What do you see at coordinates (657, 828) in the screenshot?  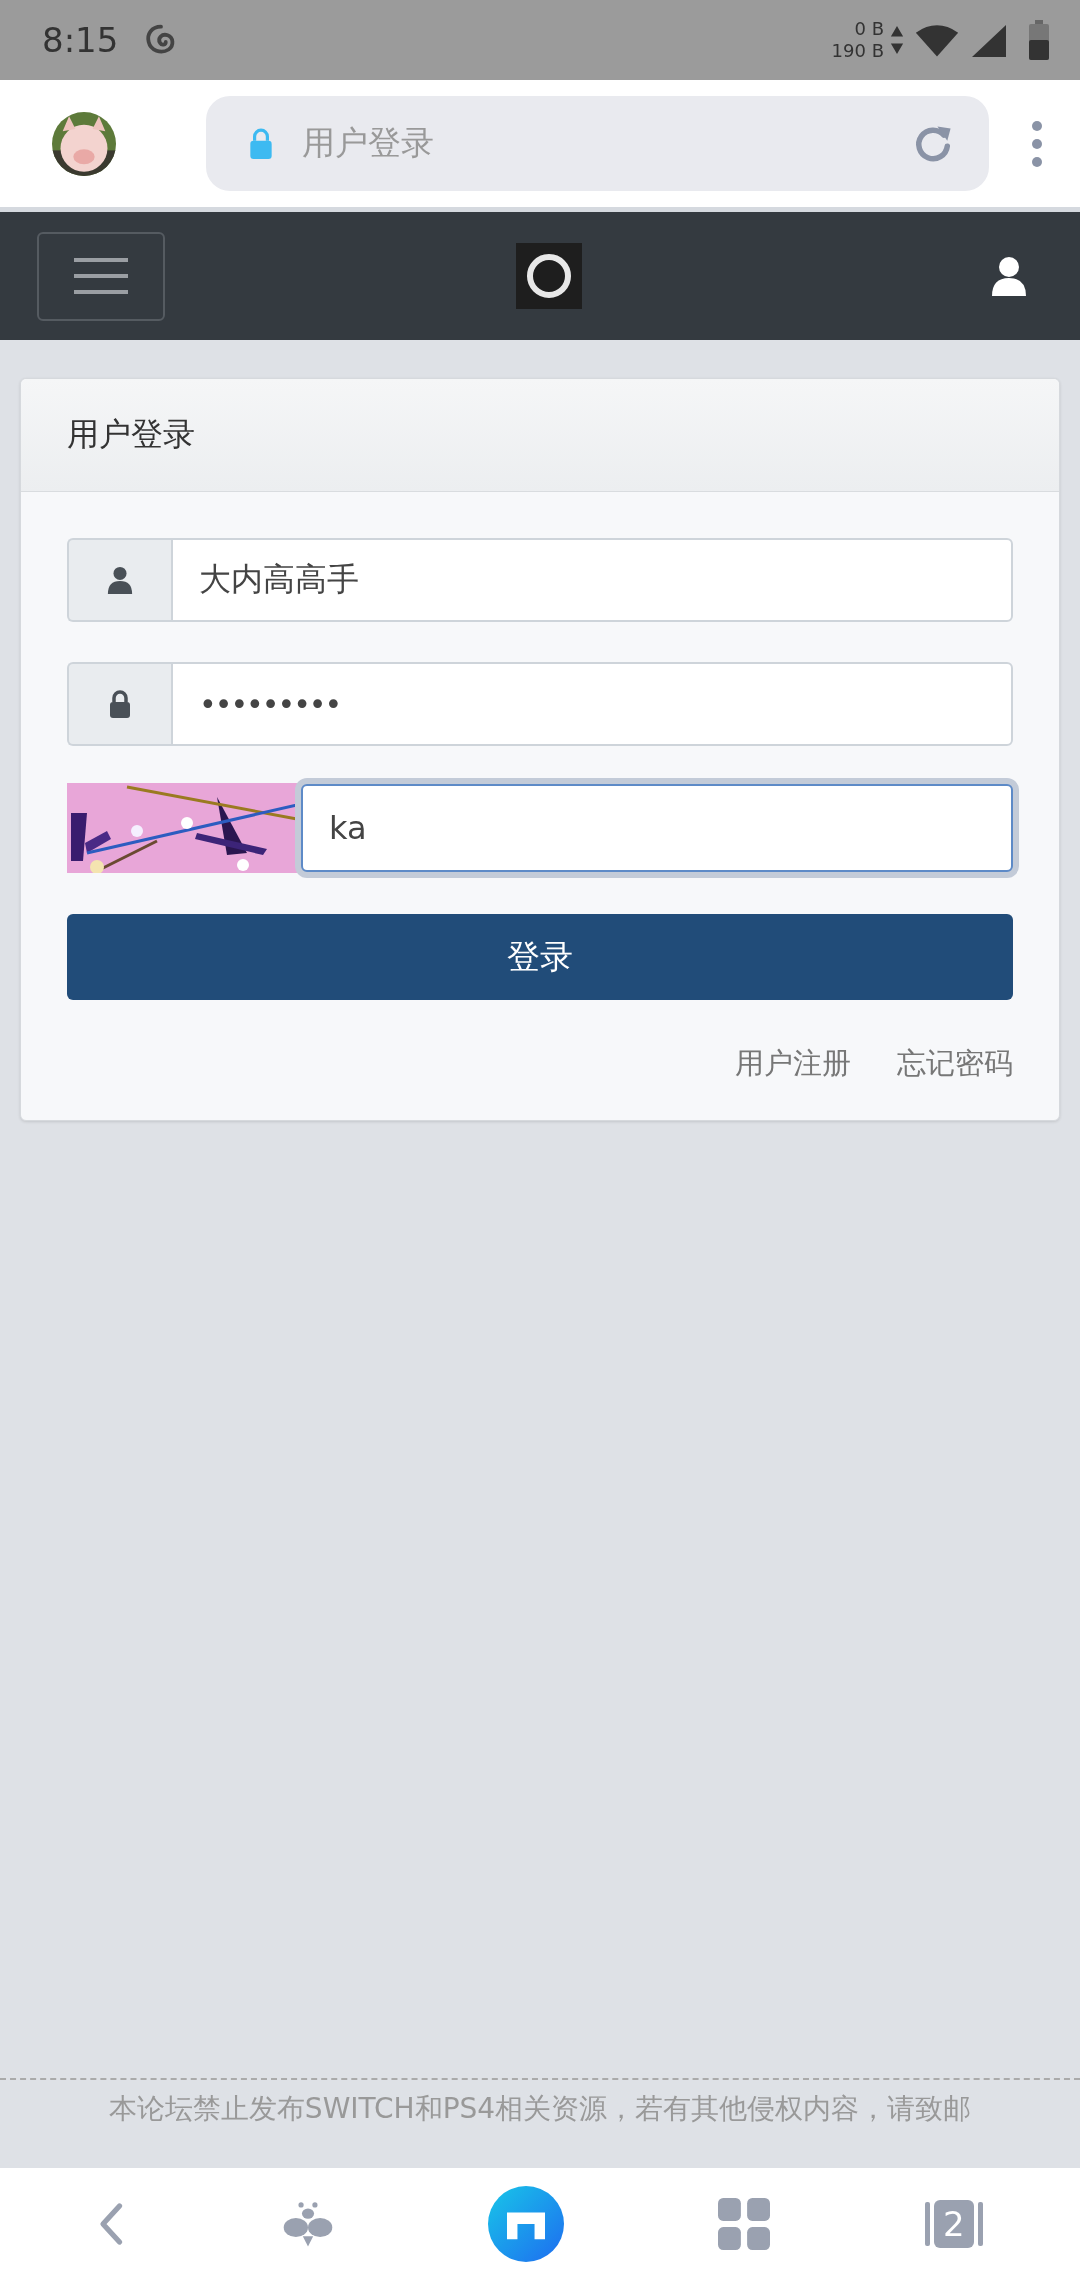 I see `captcha-field: ka` at bounding box center [657, 828].